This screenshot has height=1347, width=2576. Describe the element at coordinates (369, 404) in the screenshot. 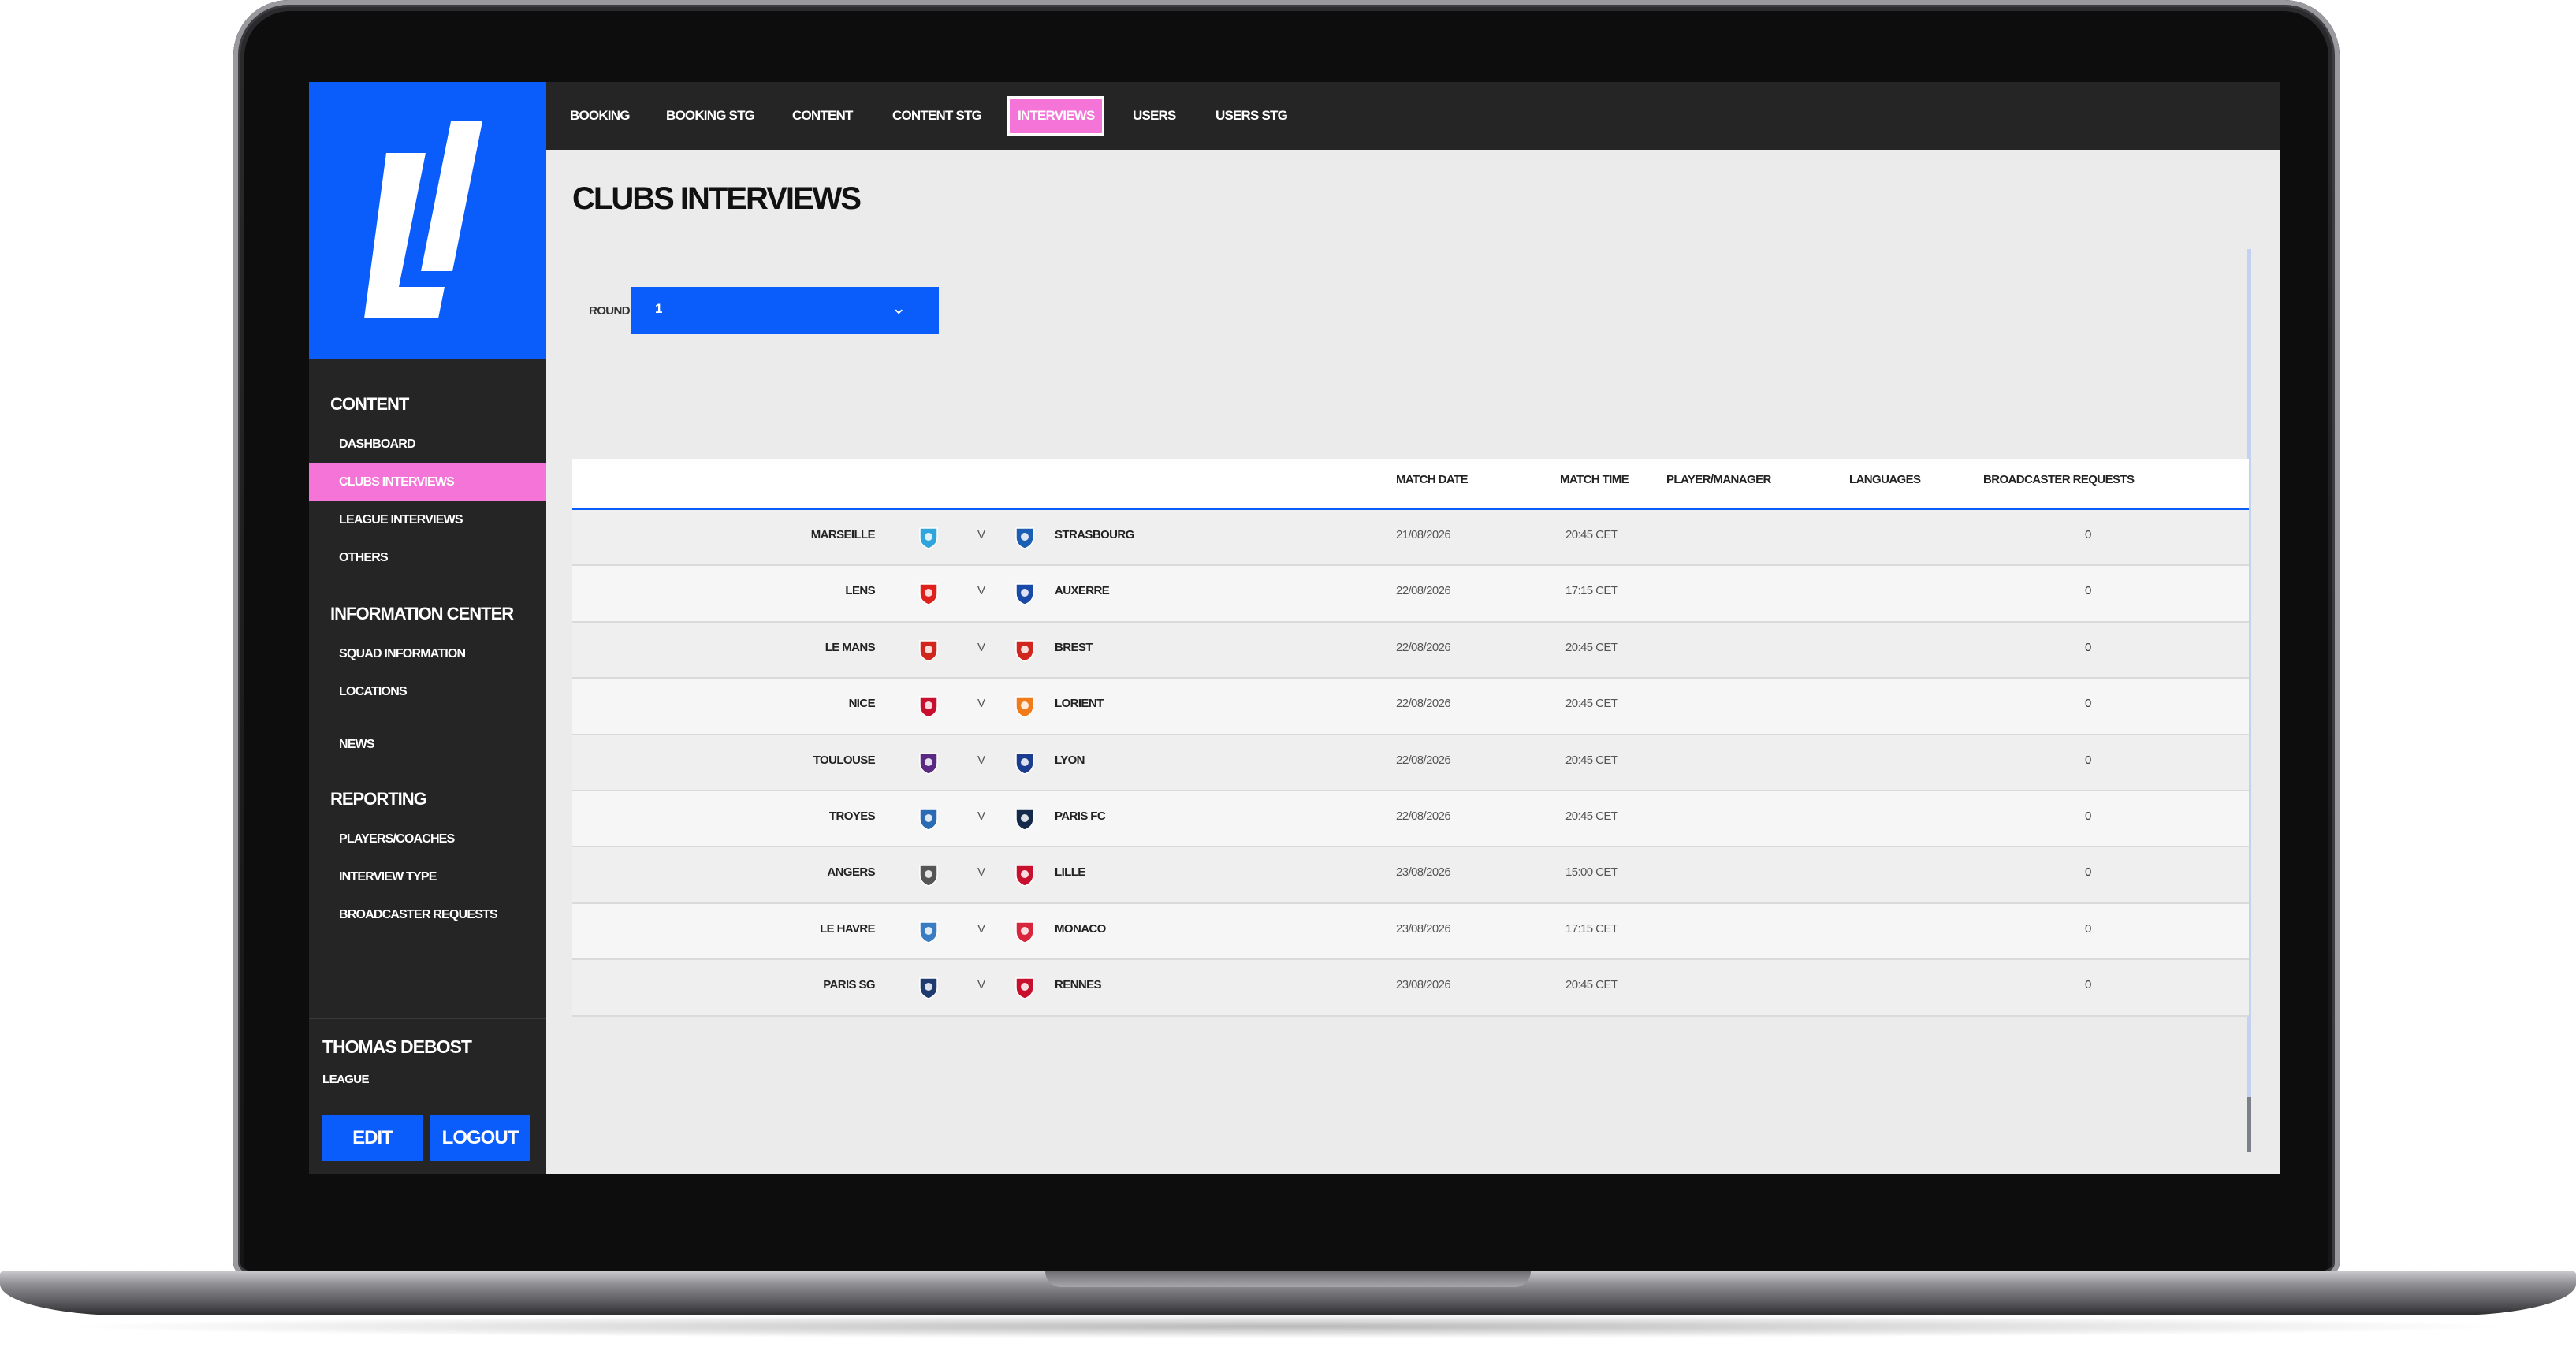

I see `sidebar-section-content: CONTENT` at that location.